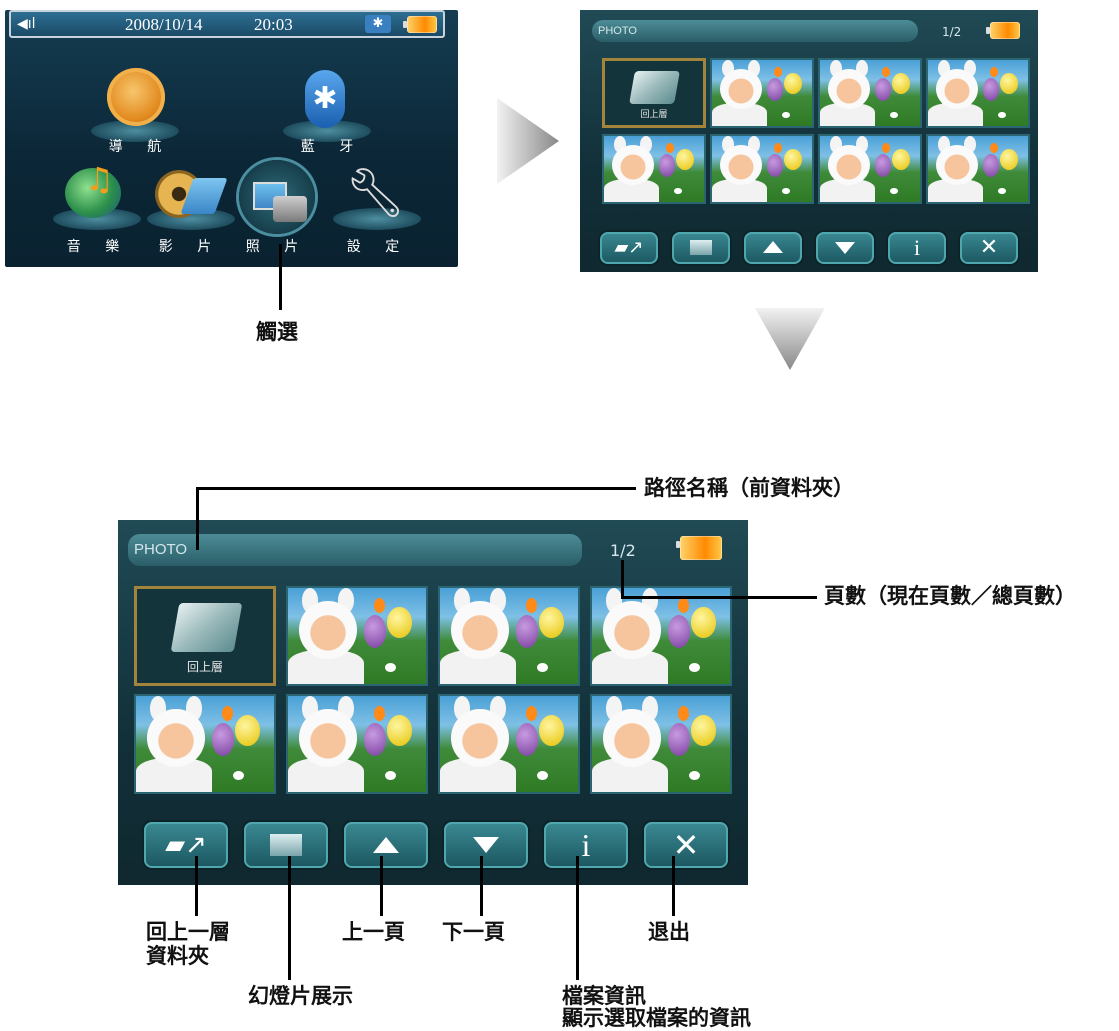 The height and width of the screenshot is (1031, 1119). What do you see at coordinates (373, 932) in the screenshot?
I see `callout-prev-page: 上一頁` at bounding box center [373, 932].